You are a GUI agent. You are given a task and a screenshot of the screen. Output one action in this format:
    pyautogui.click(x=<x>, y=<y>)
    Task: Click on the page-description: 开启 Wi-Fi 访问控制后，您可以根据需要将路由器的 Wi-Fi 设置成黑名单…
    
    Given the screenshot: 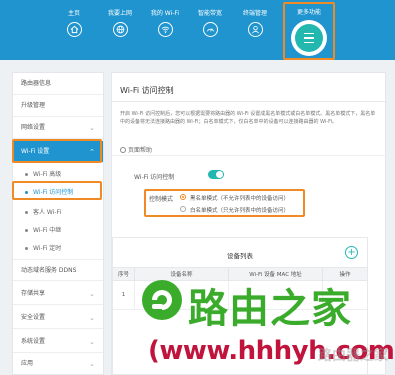 What is the action you would take?
    pyautogui.click(x=248, y=118)
    